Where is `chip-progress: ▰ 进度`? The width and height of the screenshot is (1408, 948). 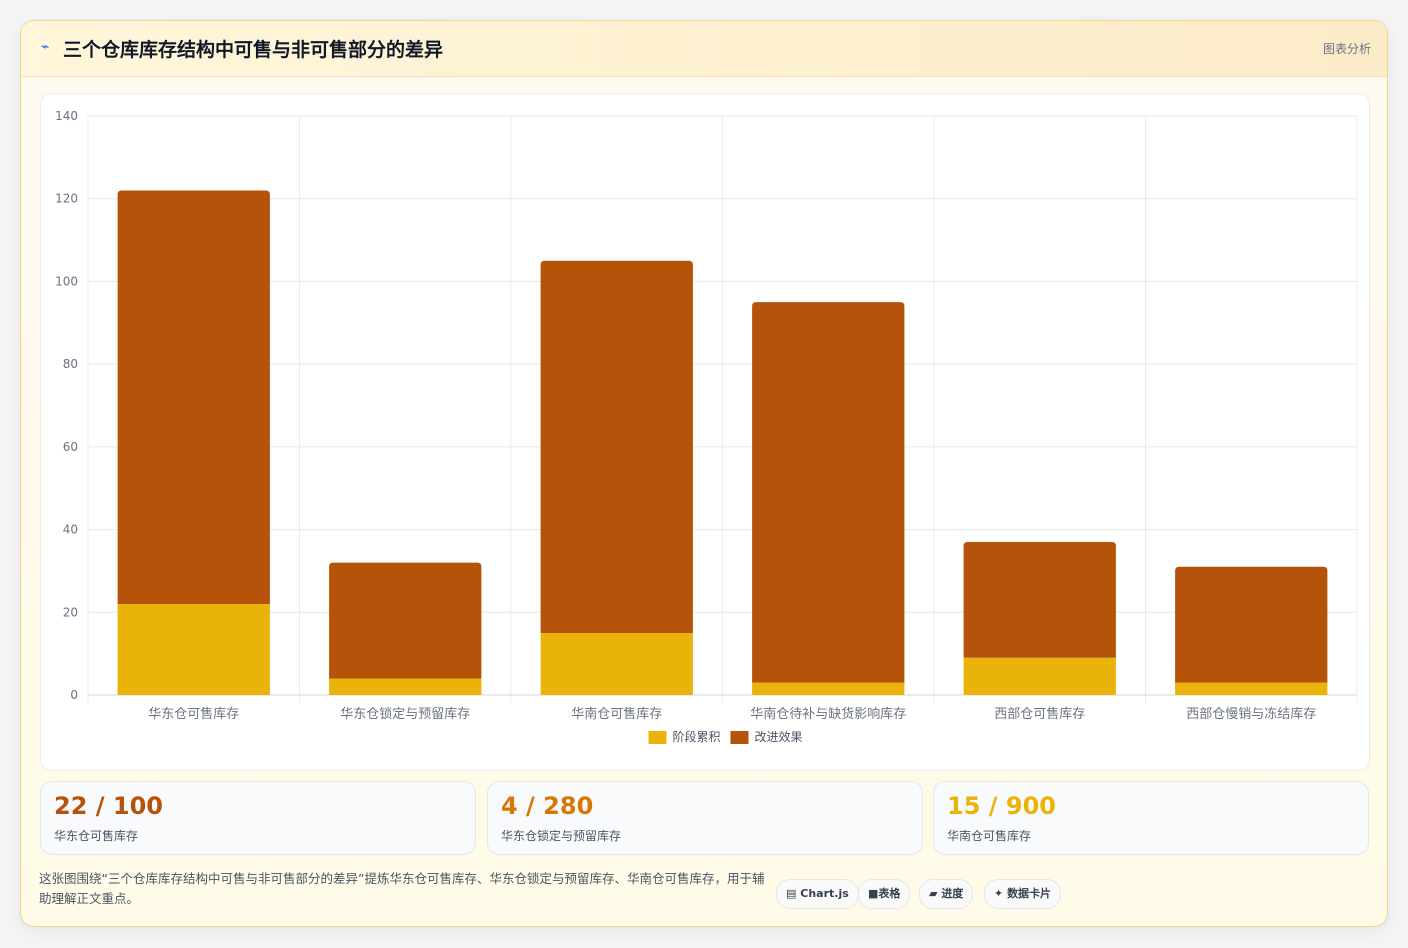
chip-progress: ▰ 进度 is located at coordinates (946, 894).